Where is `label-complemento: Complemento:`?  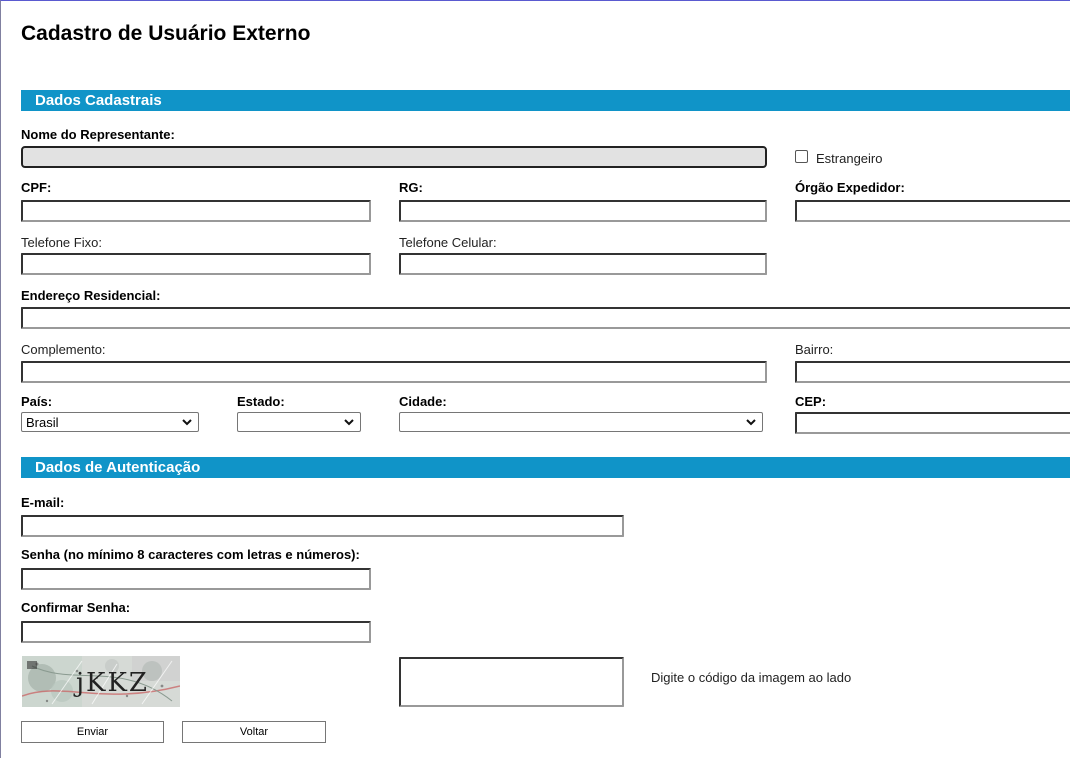
label-complemento: Complemento: is located at coordinates (63, 349).